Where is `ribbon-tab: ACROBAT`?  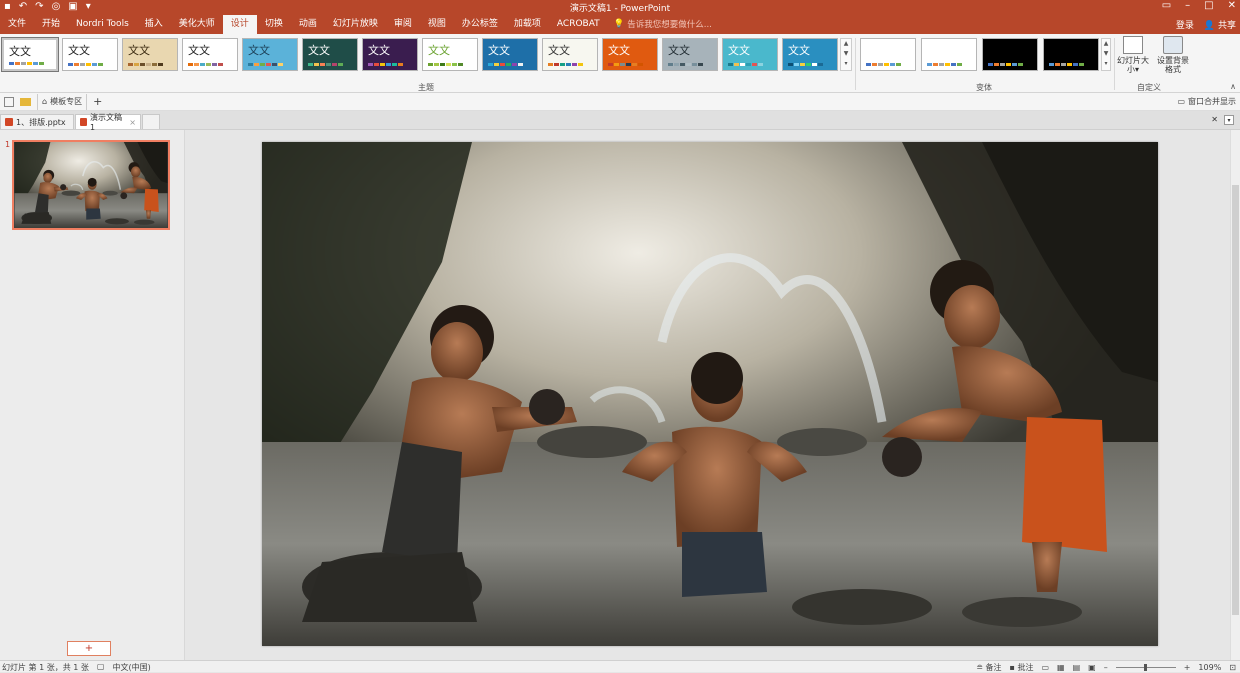
ribbon-tab: ACROBAT is located at coordinates (578, 24).